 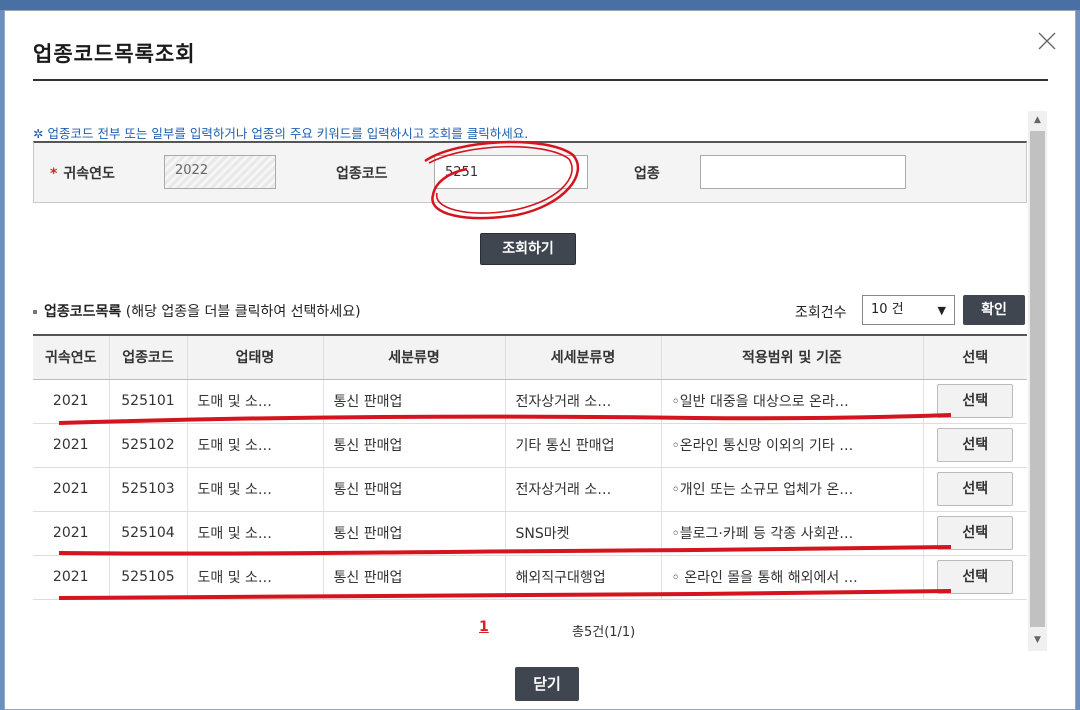 What do you see at coordinates (604, 632) in the screenshot?
I see `total-count: 총5건(1/1)` at bounding box center [604, 632].